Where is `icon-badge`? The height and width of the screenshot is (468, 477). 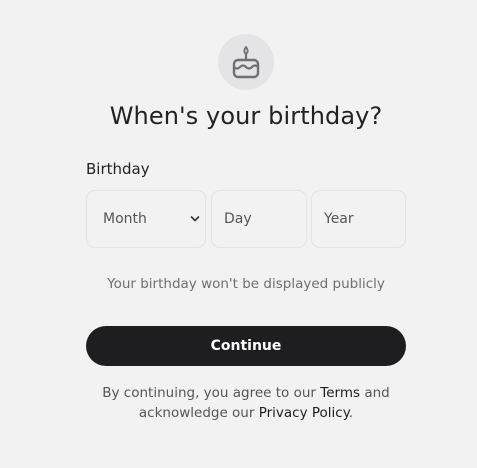
icon-badge is located at coordinates (246, 62).